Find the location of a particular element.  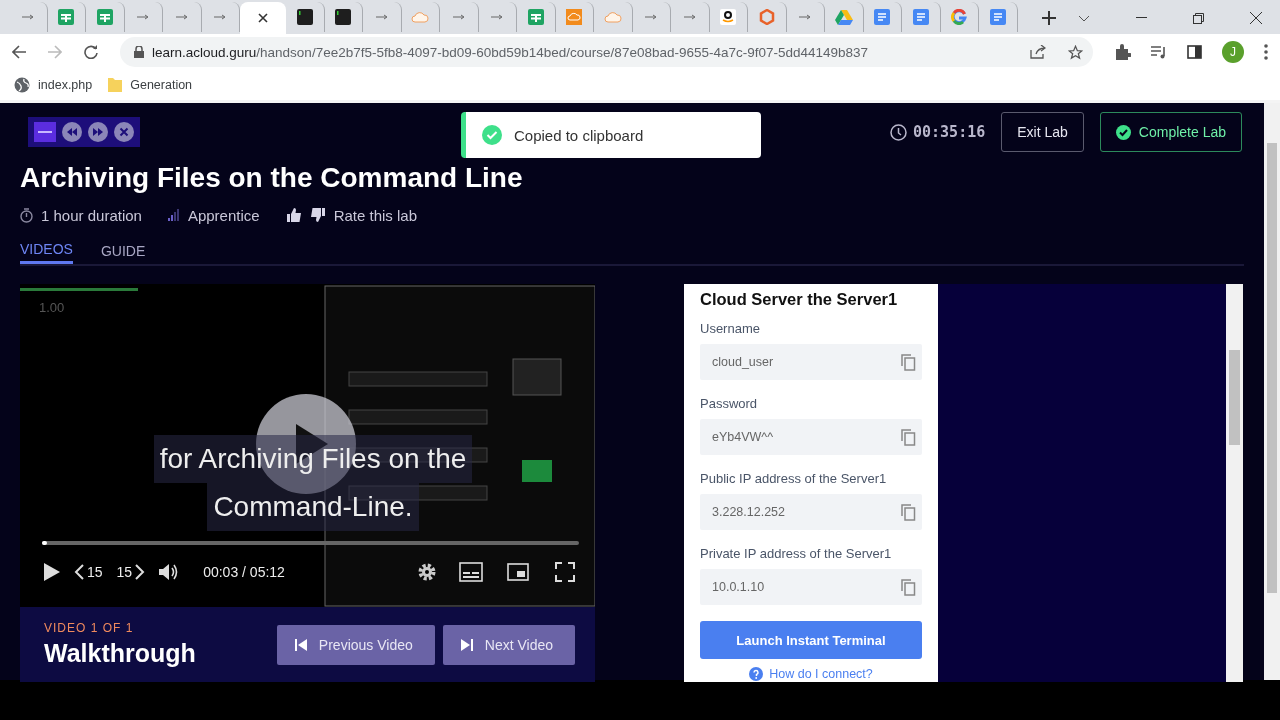

skip-previous-icon is located at coordinates (300, 644).